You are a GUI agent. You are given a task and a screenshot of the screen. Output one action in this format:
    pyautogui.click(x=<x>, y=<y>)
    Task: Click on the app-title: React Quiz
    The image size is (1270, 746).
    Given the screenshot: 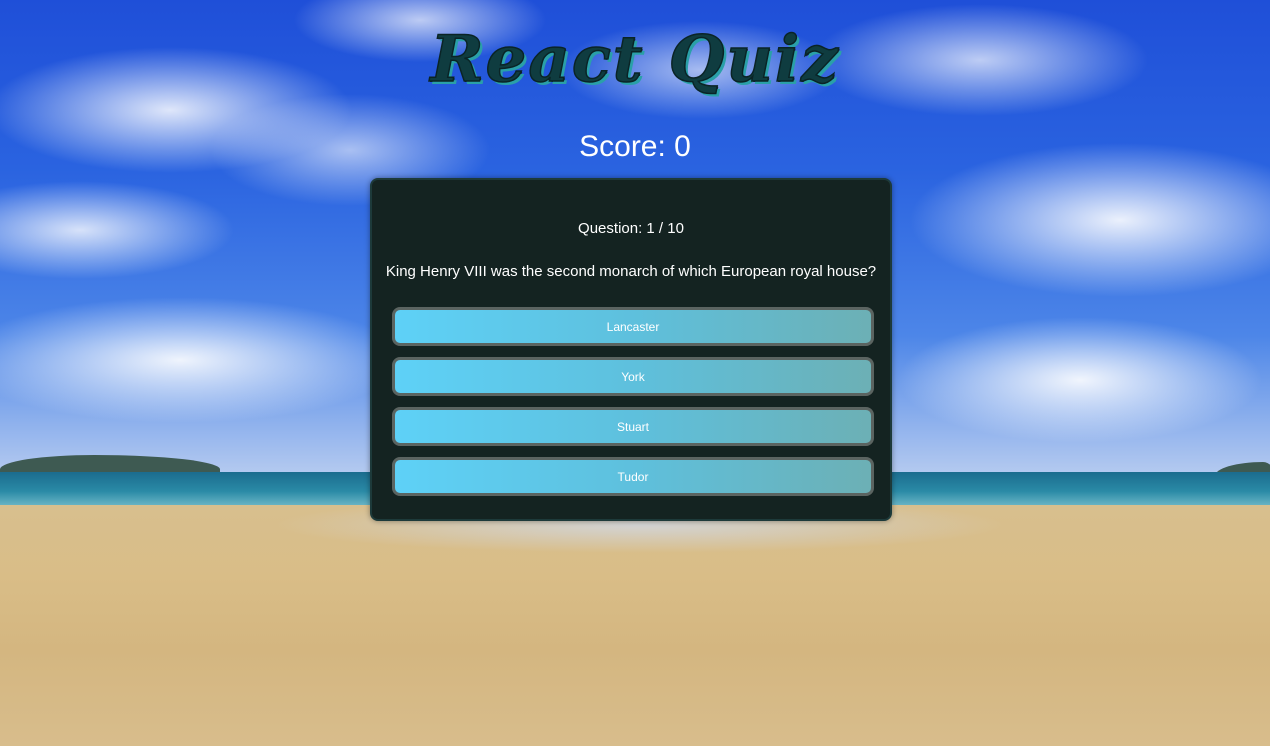 What is the action you would take?
    pyautogui.click(x=635, y=59)
    